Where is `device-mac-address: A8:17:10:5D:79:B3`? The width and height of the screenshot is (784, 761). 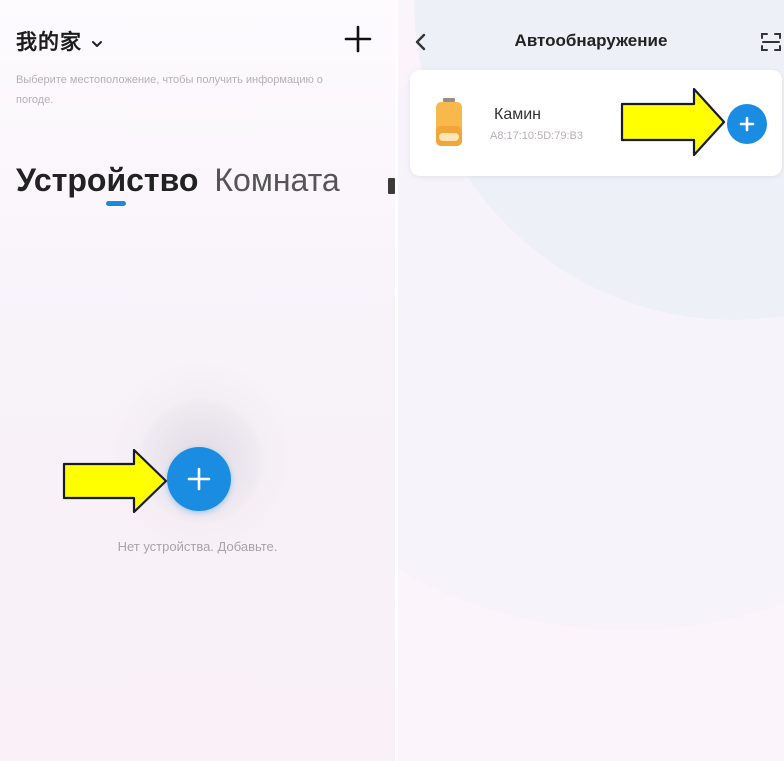 device-mac-address: A8:17:10:5D:79:B3 is located at coordinates (536, 136).